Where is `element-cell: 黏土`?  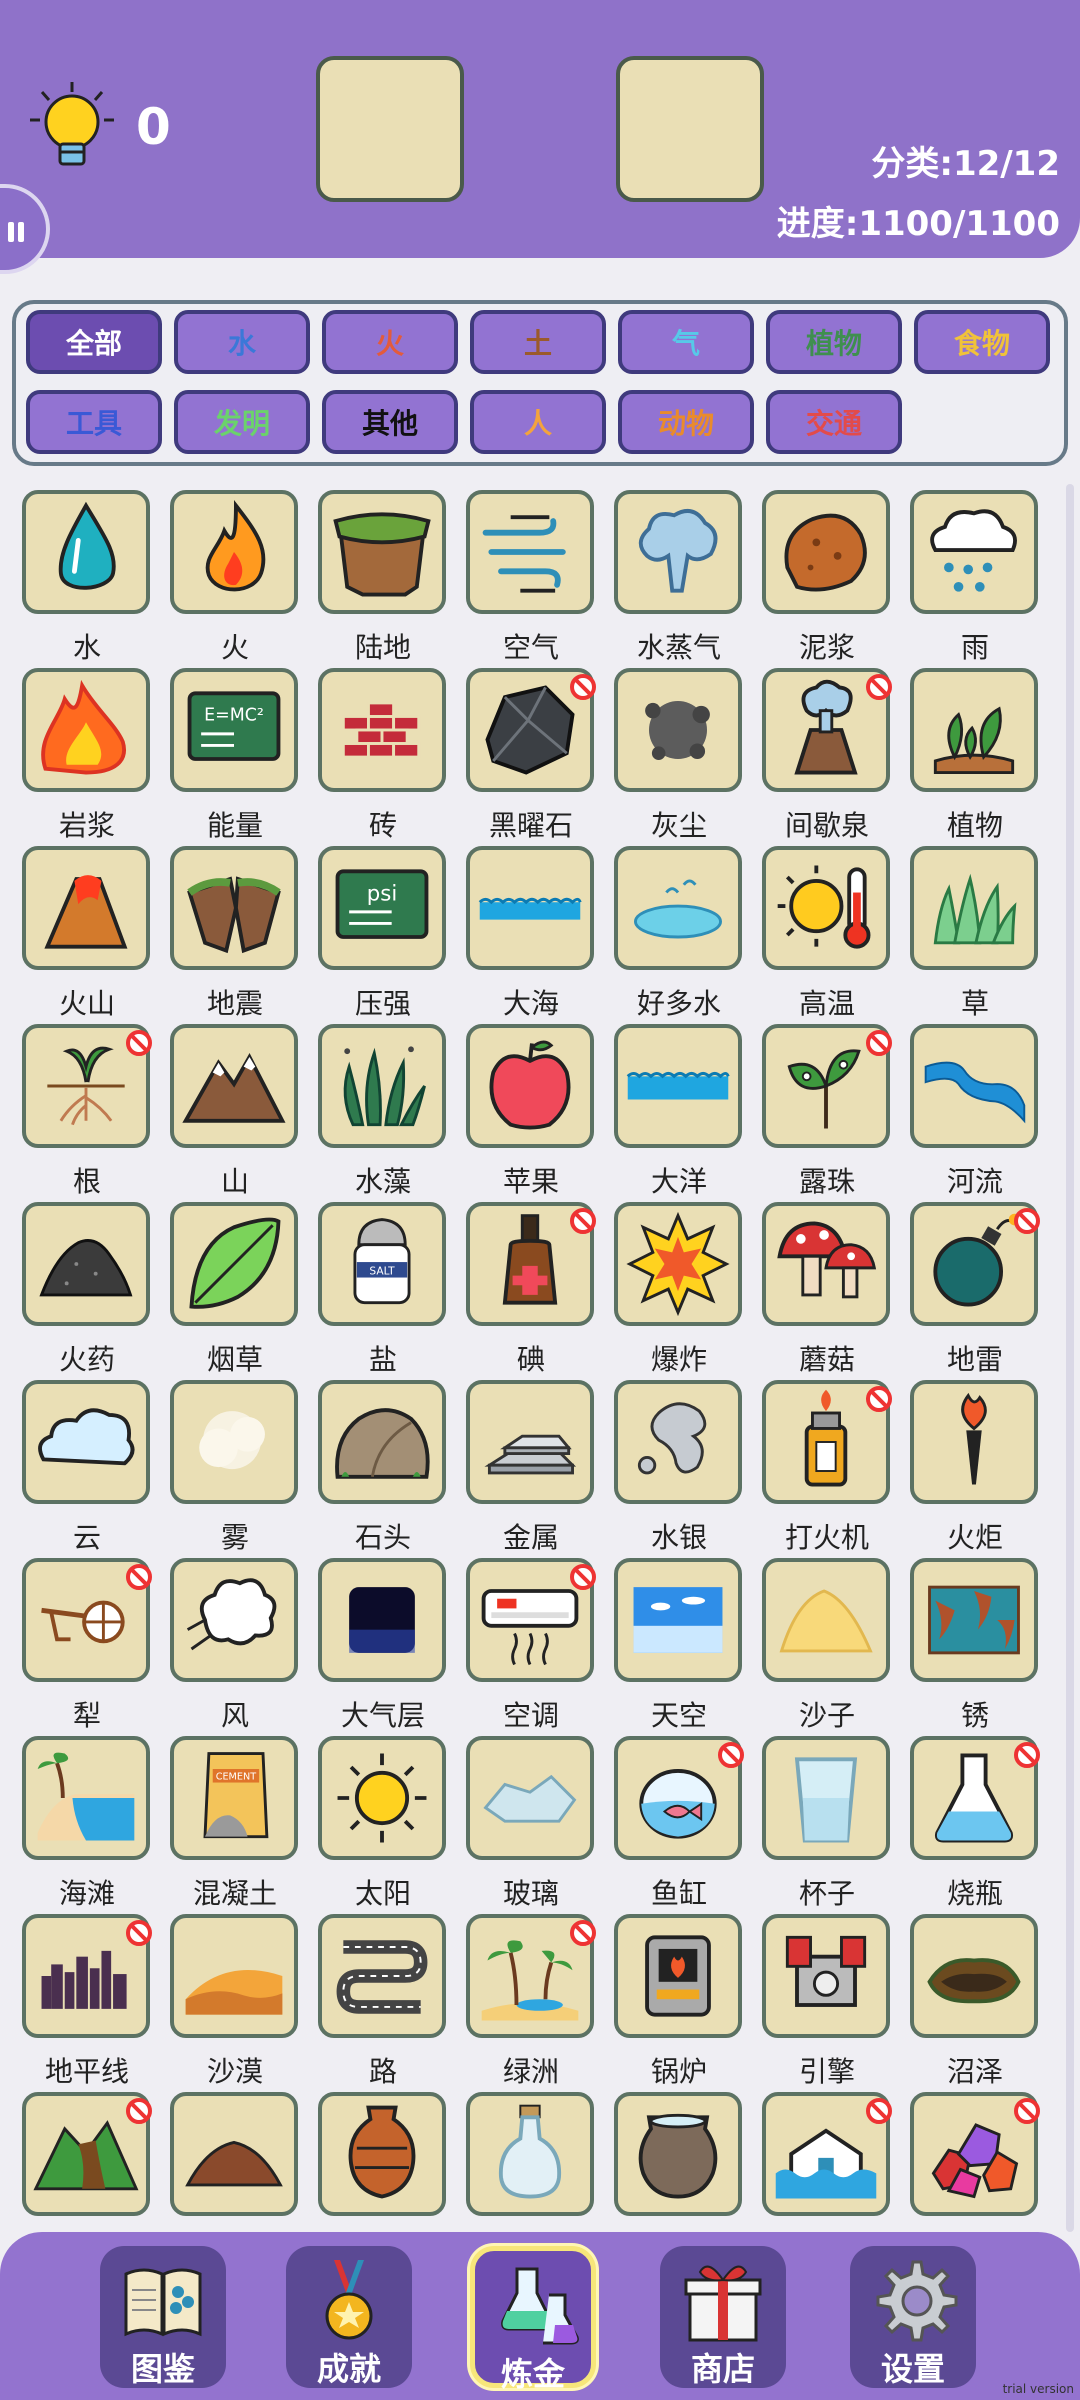
element-cell: 黏土 is located at coordinates (244, 2162).